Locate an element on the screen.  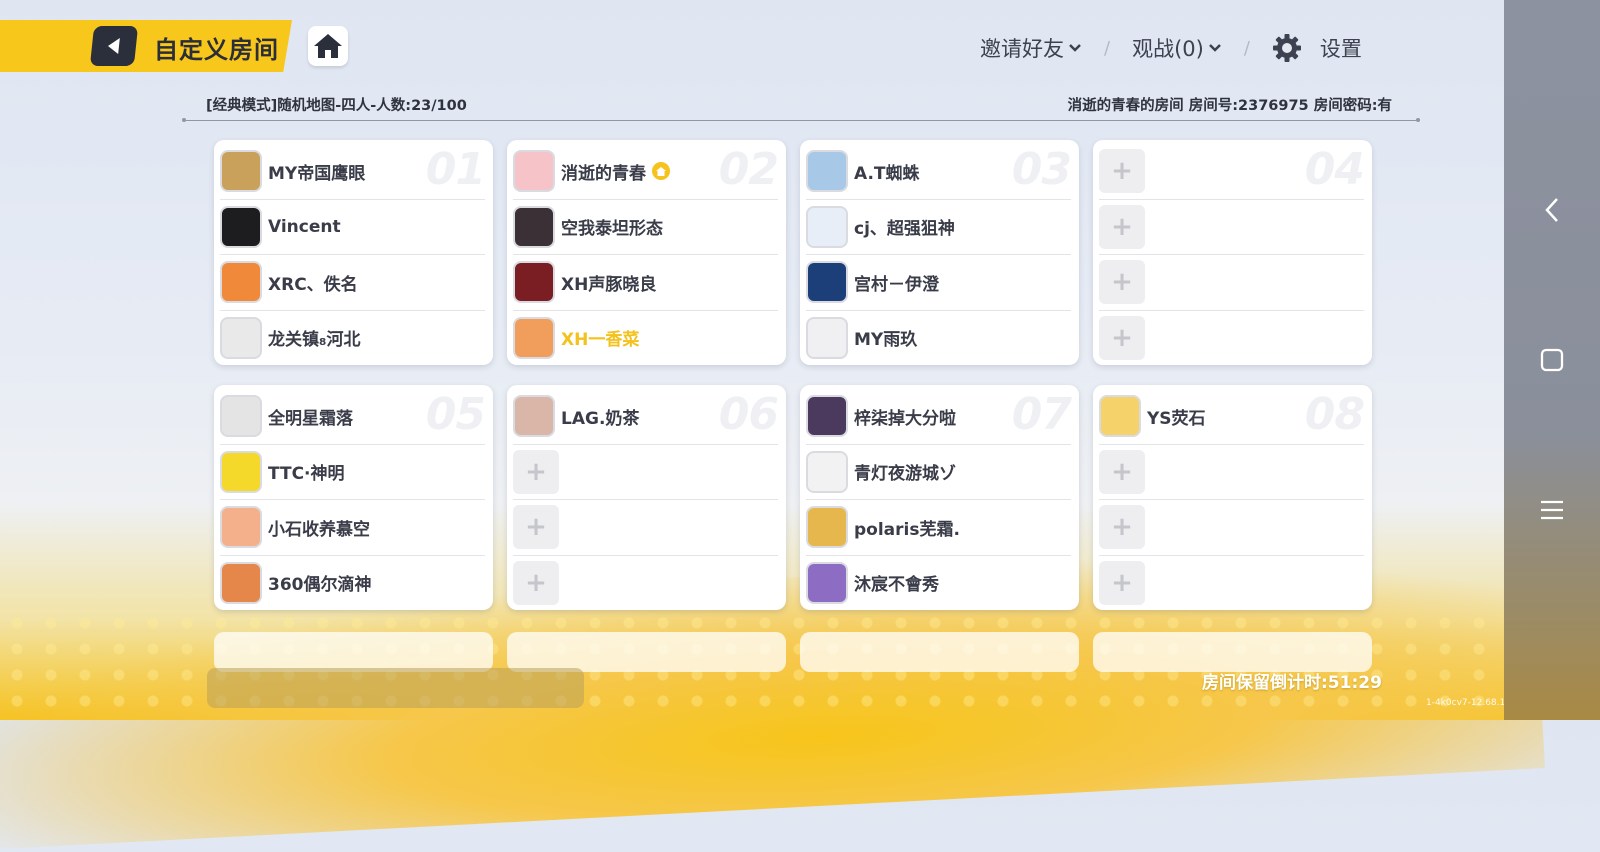
home-button is located at coordinates (328, 46).